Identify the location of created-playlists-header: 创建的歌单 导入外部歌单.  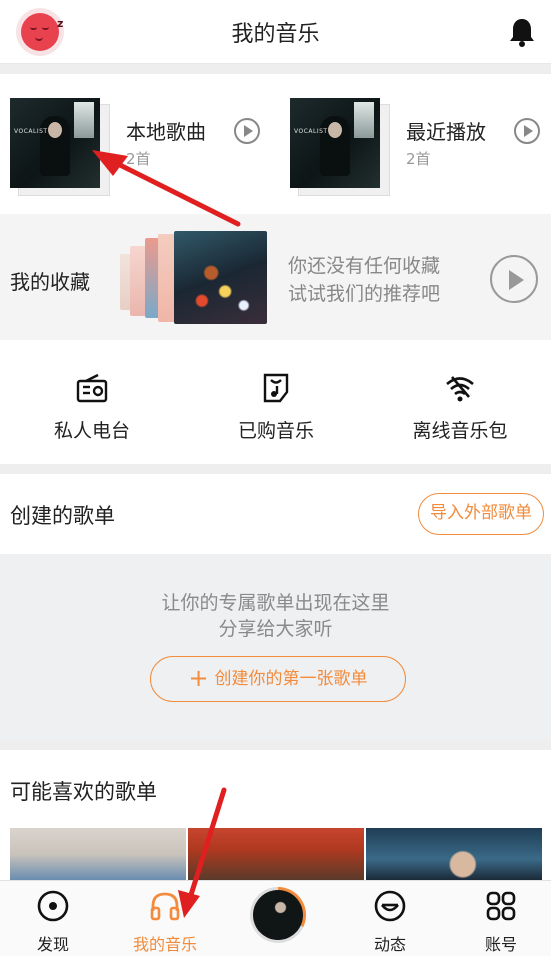
(275, 514).